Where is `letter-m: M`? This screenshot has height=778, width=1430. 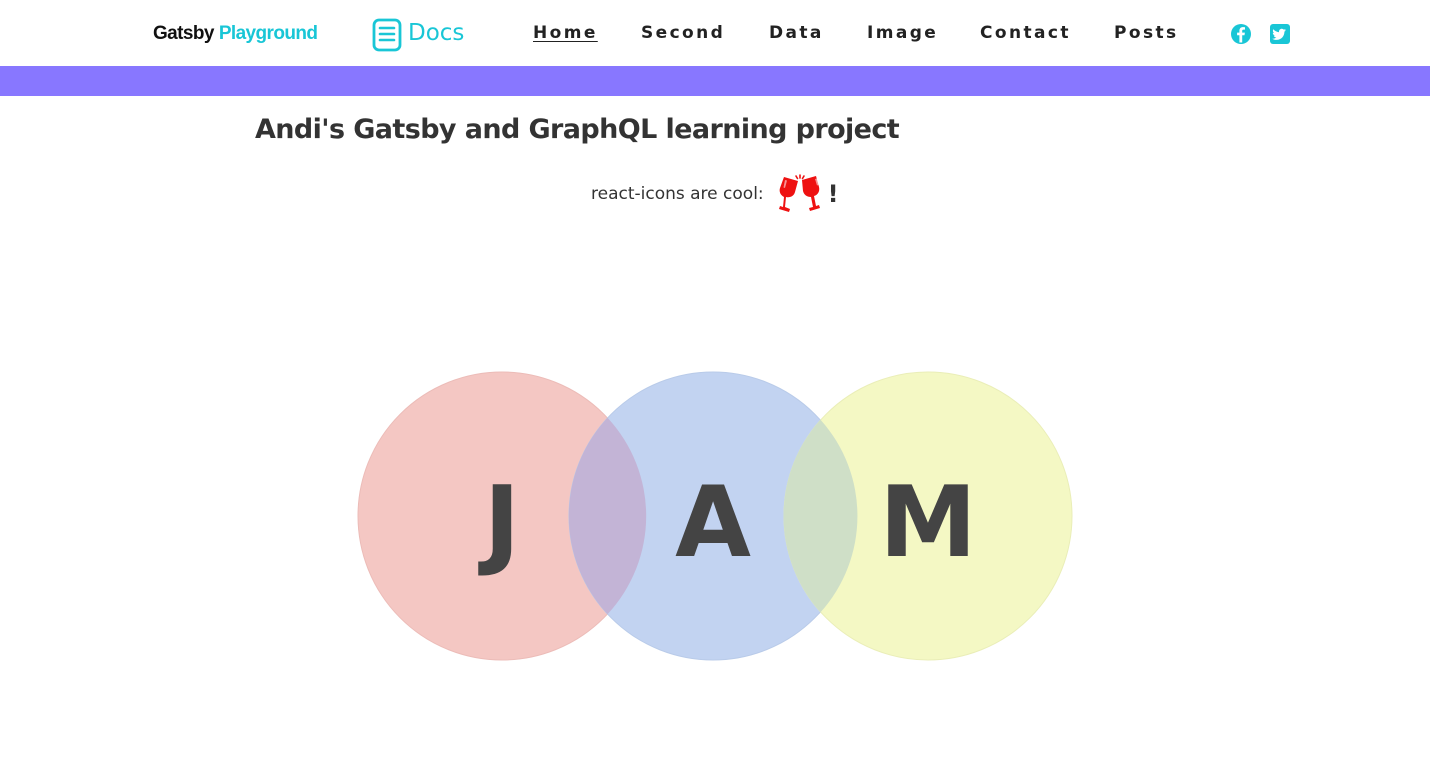
letter-m: M is located at coordinates (928, 523).